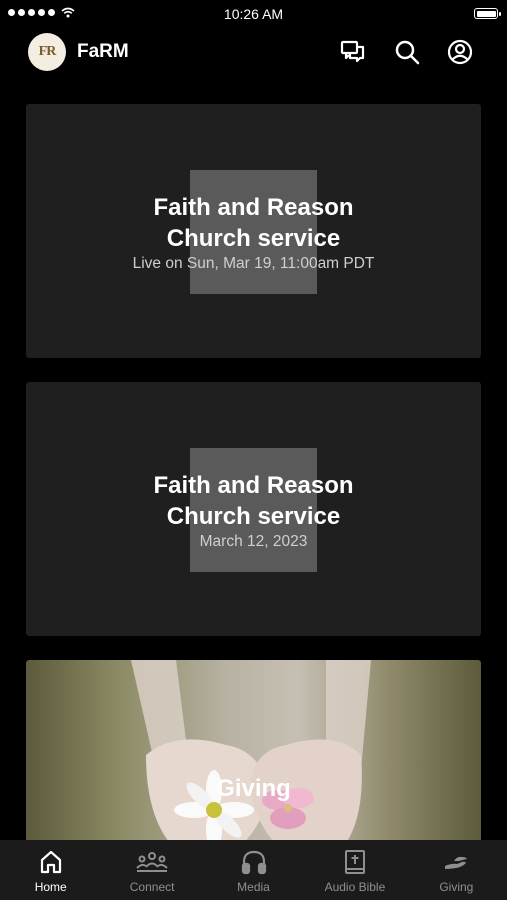 The height and width of the screenshot is (900, 507). What do you see at coordinates (50, 862) in the screenshot?
I see `home-icon` at bounding box center [50, 862].